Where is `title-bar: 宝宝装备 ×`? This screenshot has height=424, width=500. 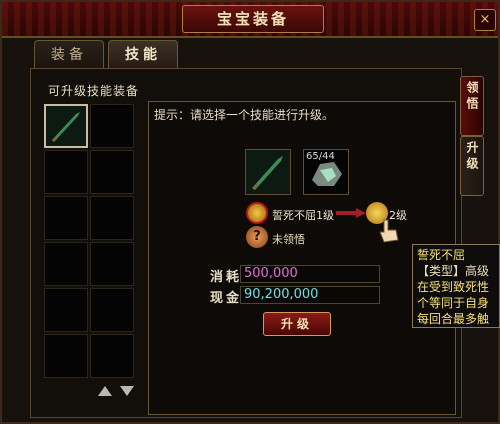 title-bar: 宝宝装备 × is located at coordinates (250, 20).